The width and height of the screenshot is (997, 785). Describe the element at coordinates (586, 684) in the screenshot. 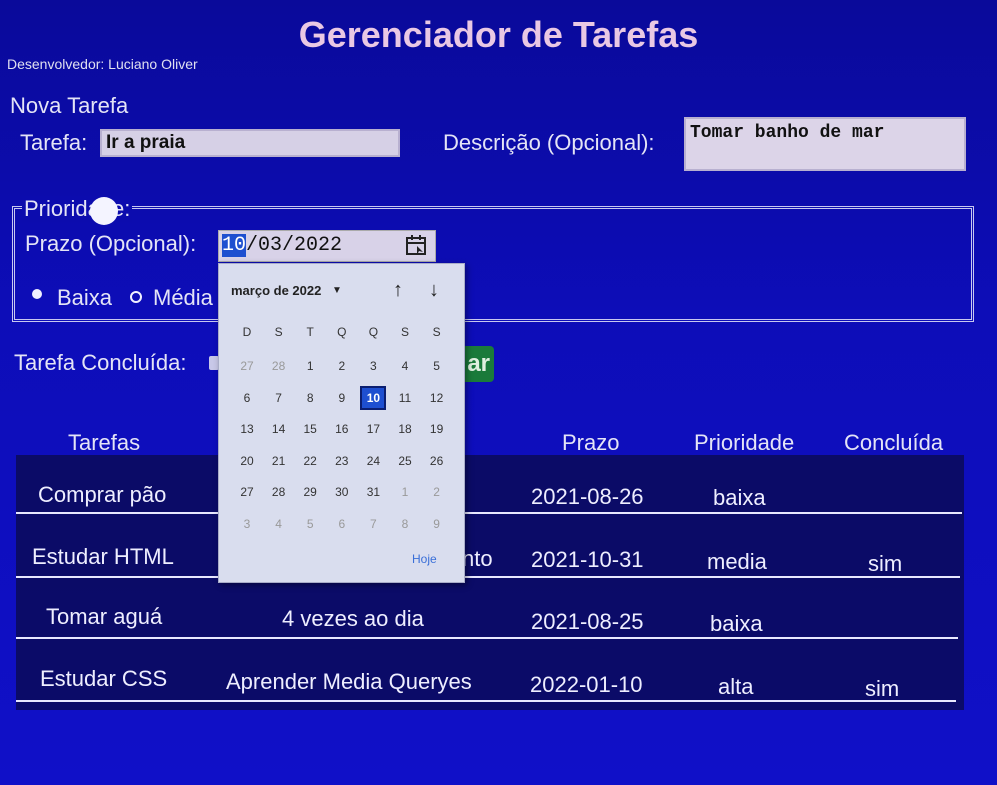

I see `row4-prazo: 2022-01-10` at that location.